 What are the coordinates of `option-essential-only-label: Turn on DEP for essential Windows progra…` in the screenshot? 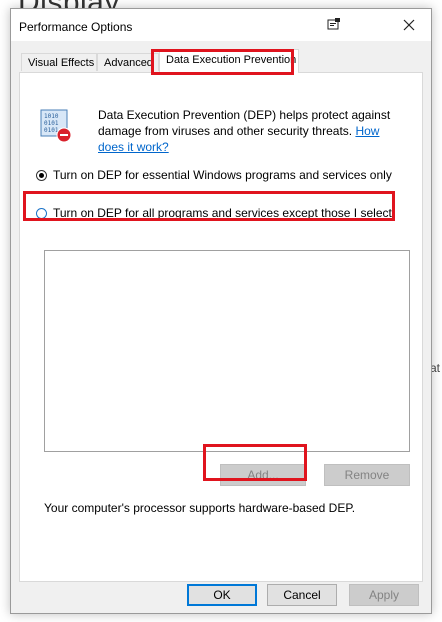 It's located at (222, 175).